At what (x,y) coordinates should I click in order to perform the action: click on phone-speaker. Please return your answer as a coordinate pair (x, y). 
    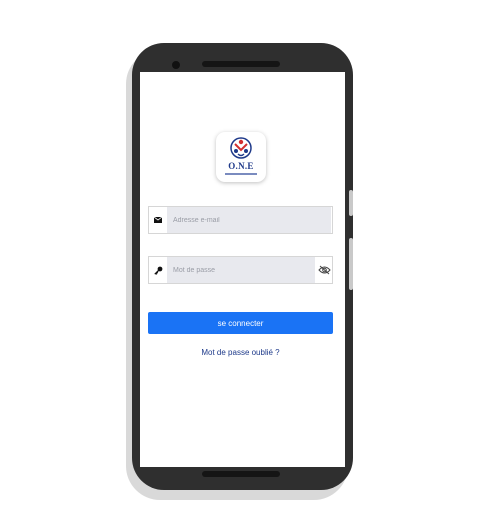
    Looking at the image, I should click on (241, 64).